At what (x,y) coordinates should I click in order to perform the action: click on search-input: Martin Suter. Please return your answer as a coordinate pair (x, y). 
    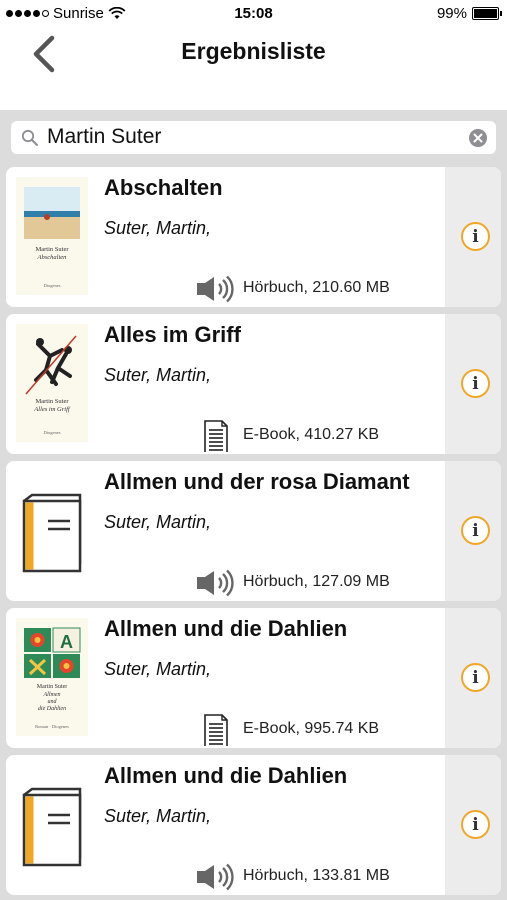
    Looking at the image, I should click on (253, 137).